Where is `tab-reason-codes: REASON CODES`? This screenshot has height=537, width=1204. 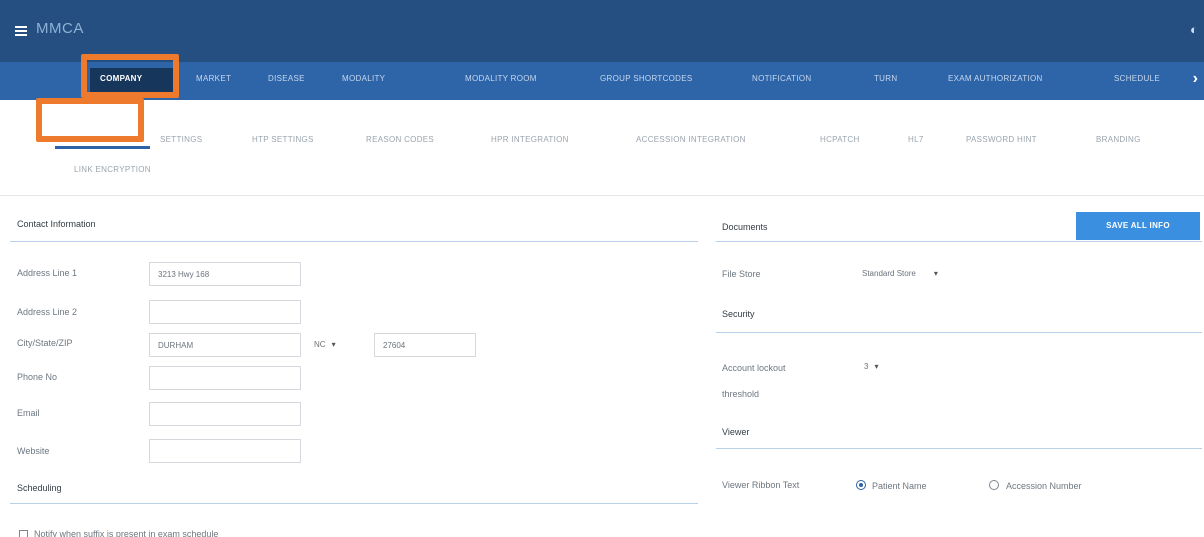 tab-reason-codes: REASON CODES is located at coordinates (400, 139).